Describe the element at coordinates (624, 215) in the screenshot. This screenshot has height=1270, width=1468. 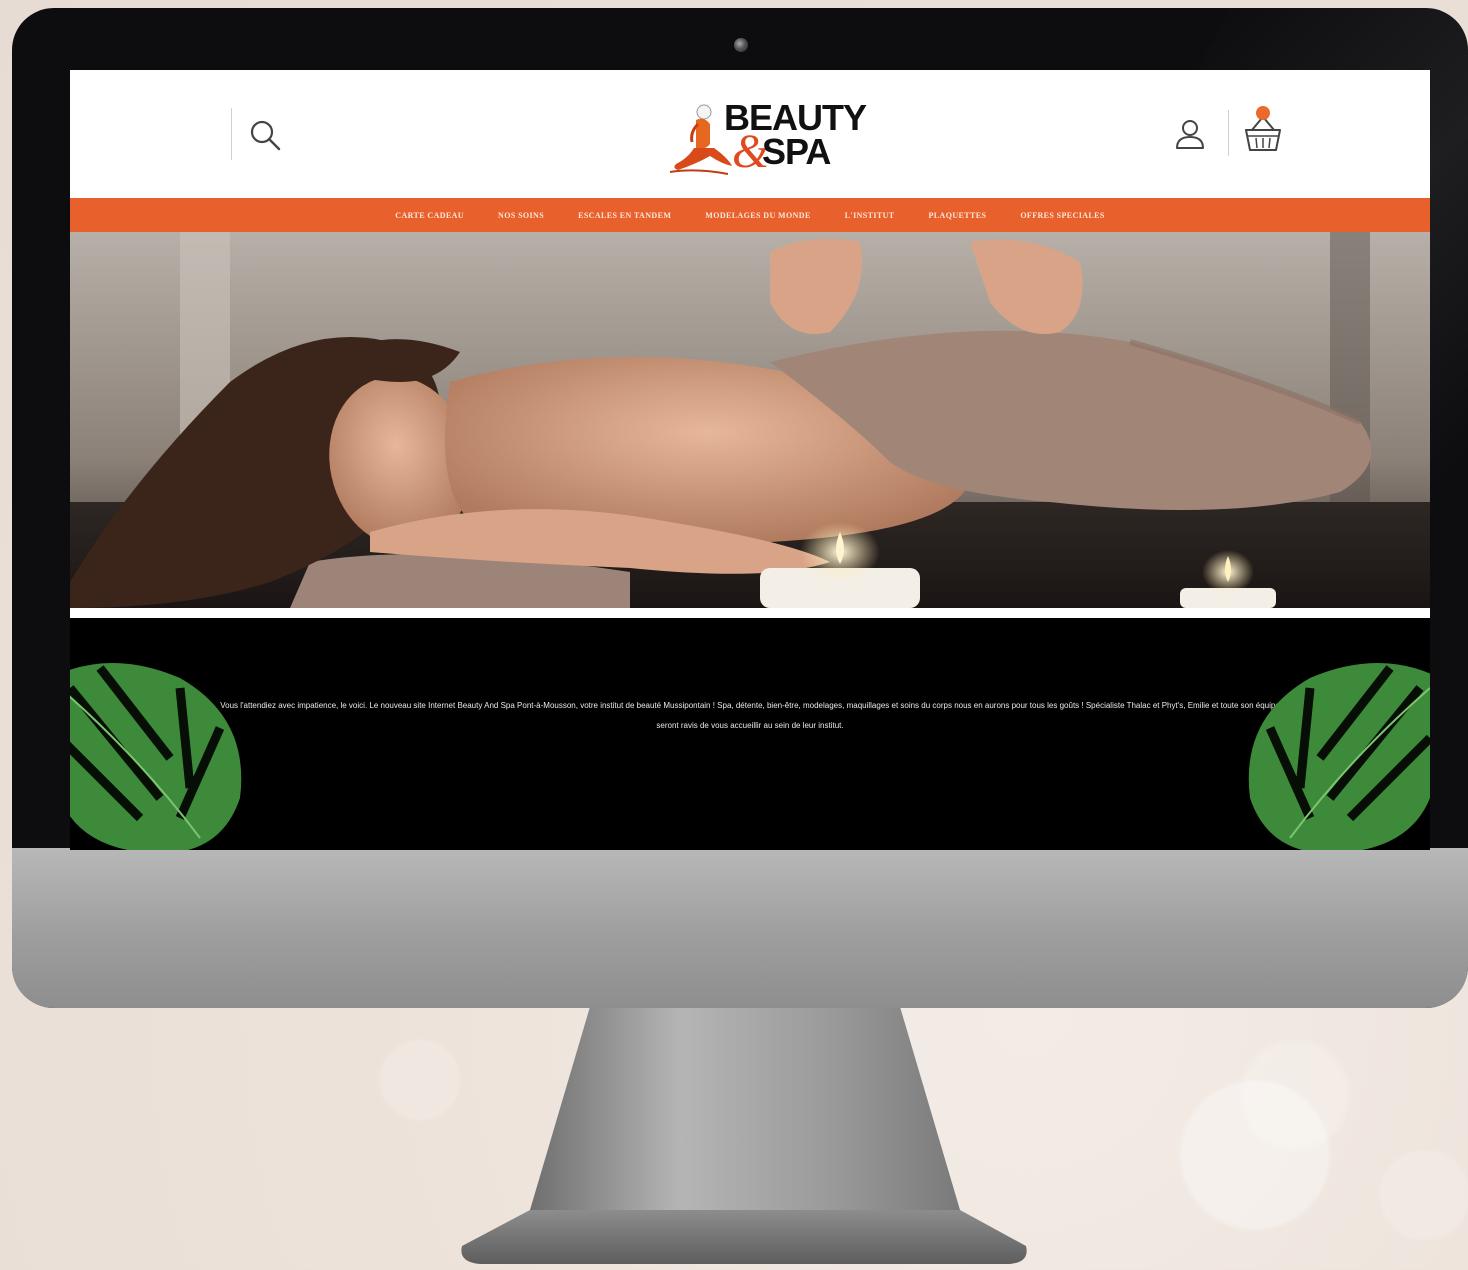
I see `nav-item-escales-en-tandem: ESCALES EN TANDEM` at that location.